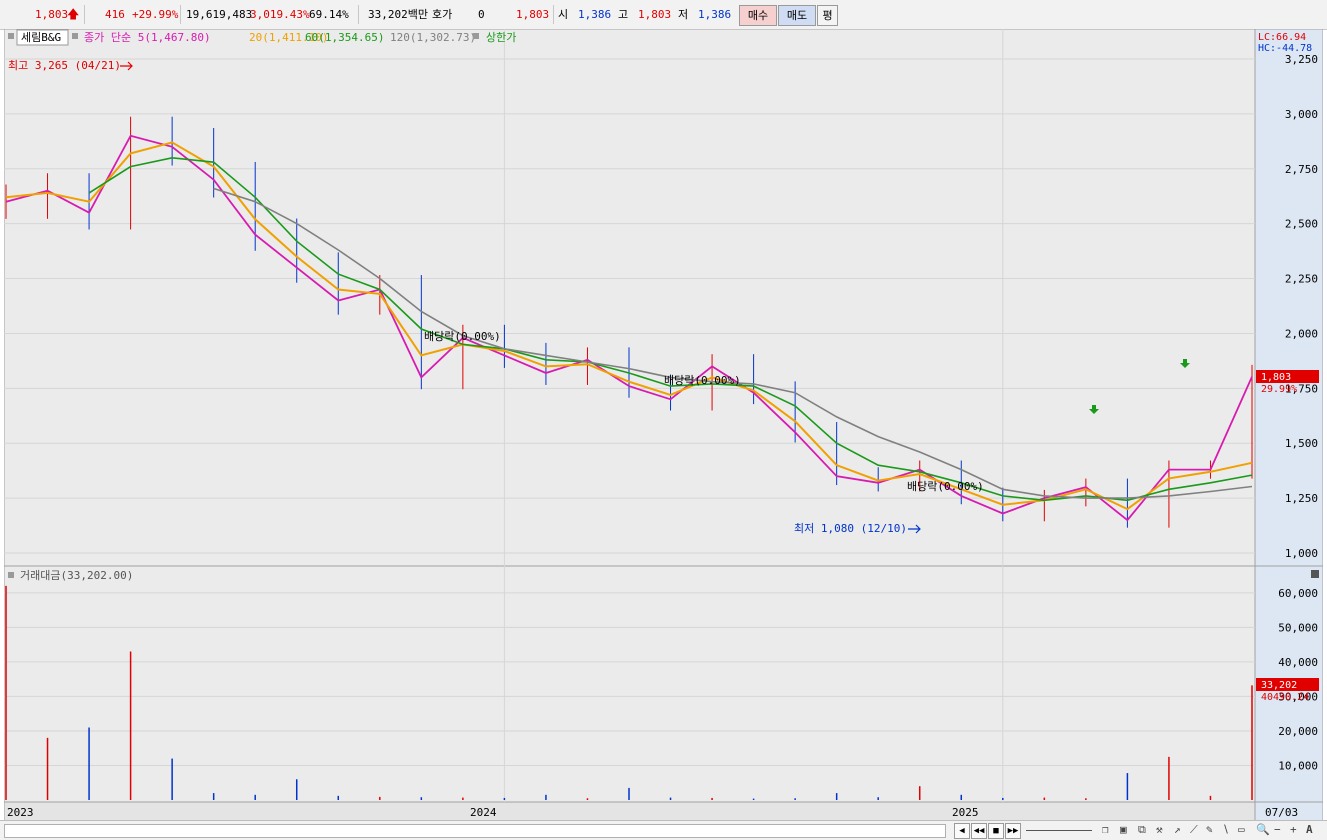  What do you see at coordinates (219, 14) in the screenshot?
I see `trade-volume: 19,619,483` at bounding box center [219, 14].